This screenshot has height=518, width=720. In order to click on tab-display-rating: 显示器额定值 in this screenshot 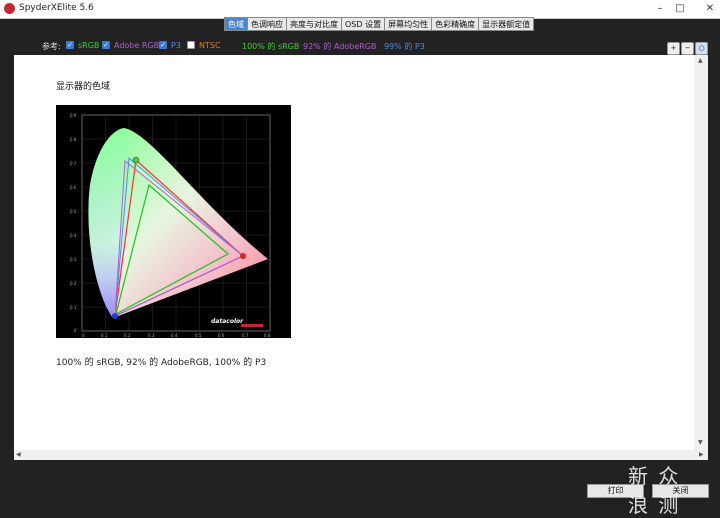, I will do `click(507, 24)`.